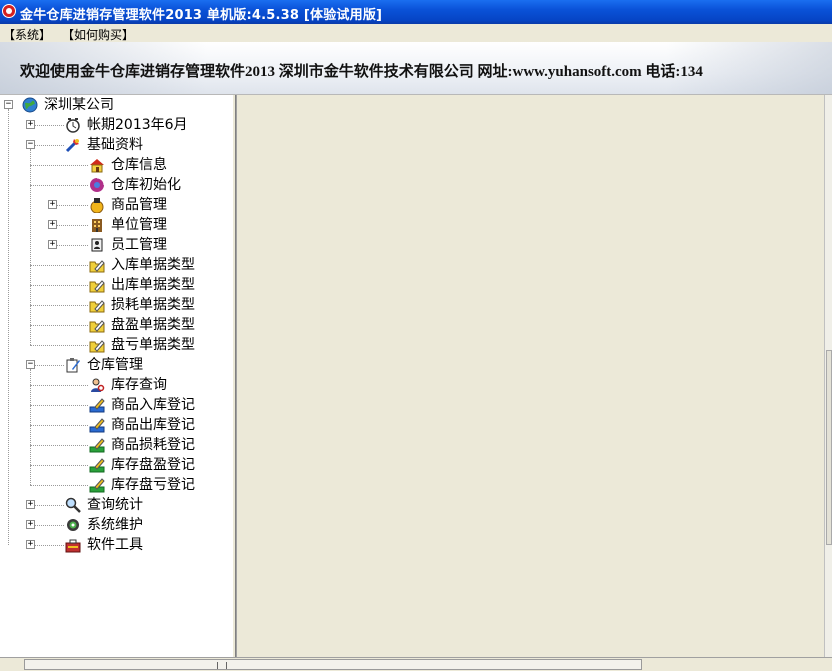 This screenshot has width=832, height=671. I want to click on tree-node-label: 商品出库登记, so click(153, 425).